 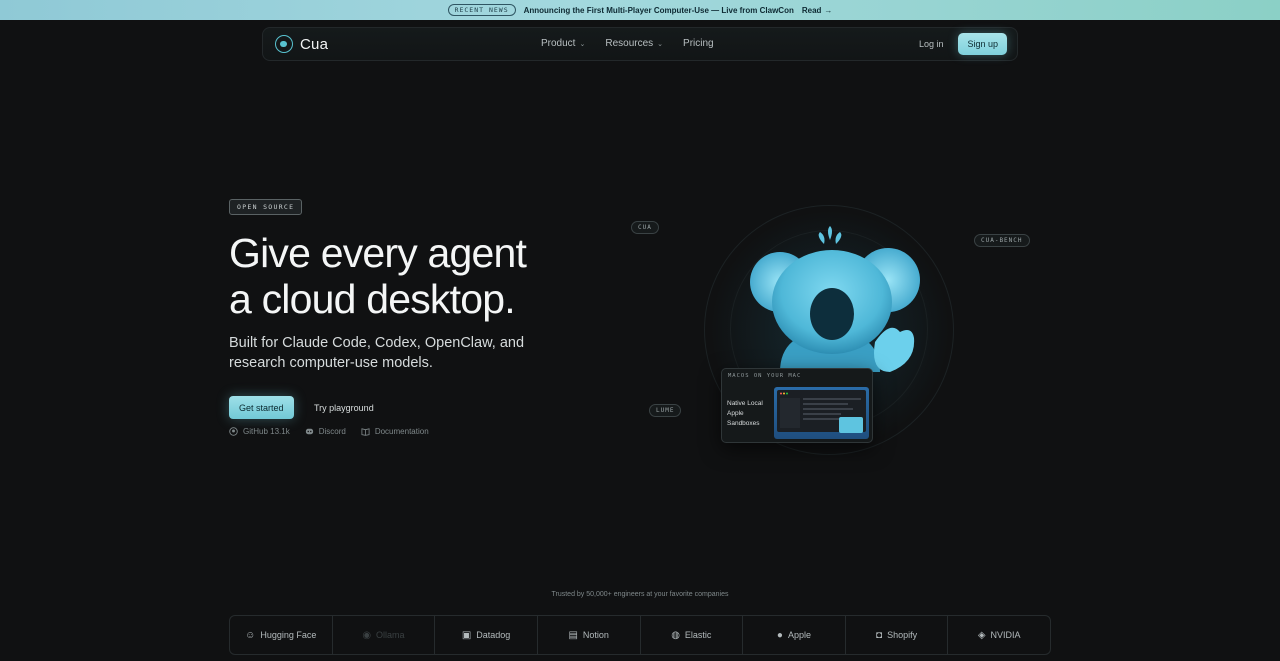 What do you see at coordinates (745, 413) in the screenshot?
I see `macos-card-label: Native Local Apple Sandboxes` at bounding box center [745, 413].